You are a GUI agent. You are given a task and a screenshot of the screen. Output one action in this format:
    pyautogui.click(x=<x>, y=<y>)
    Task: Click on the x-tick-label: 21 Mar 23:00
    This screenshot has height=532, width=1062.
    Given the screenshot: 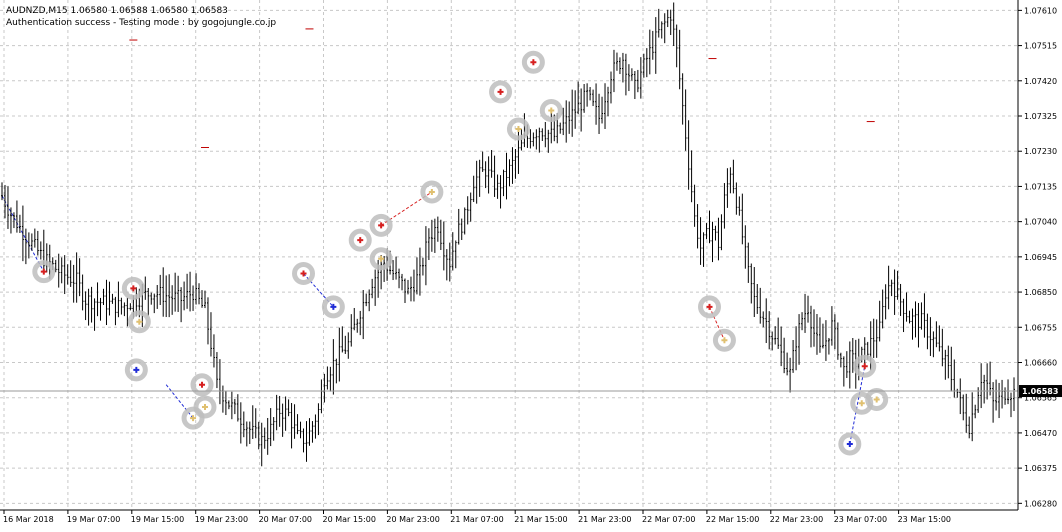 What is the action you would take?
    pyautogui.click(x=604, y=519)
    